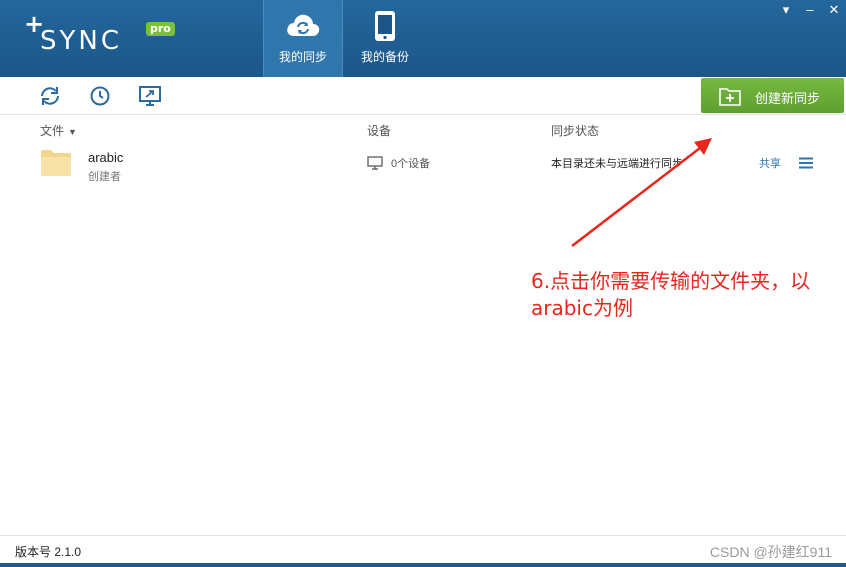 This screenshot has height=567, width=846. What do you see at coordinates (384, 57) in the screenshot?
I see `tab-my-backup-label: 我的备份` at bounding box center [384, 57].